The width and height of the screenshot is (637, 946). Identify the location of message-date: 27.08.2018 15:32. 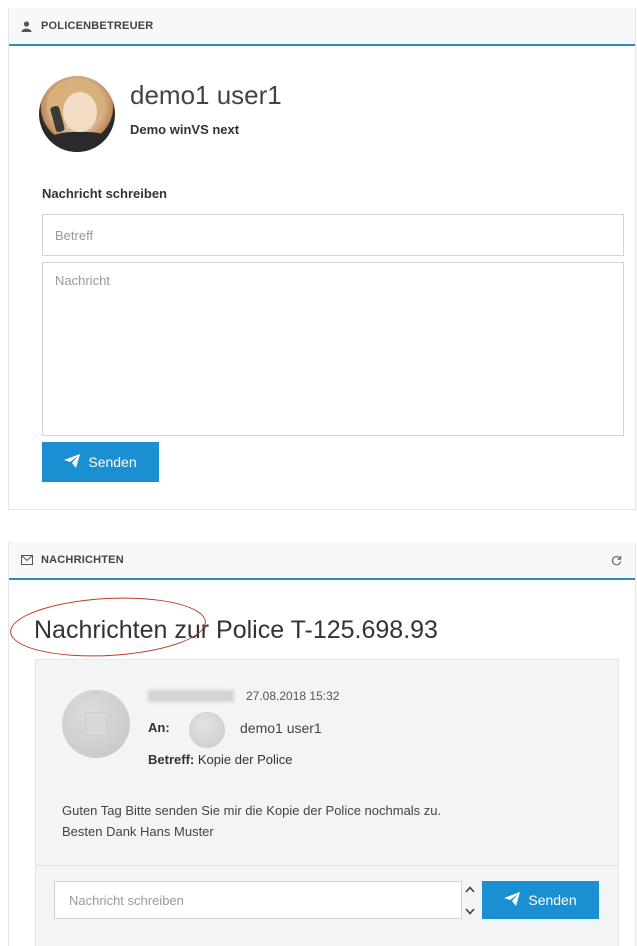
(293, 696).